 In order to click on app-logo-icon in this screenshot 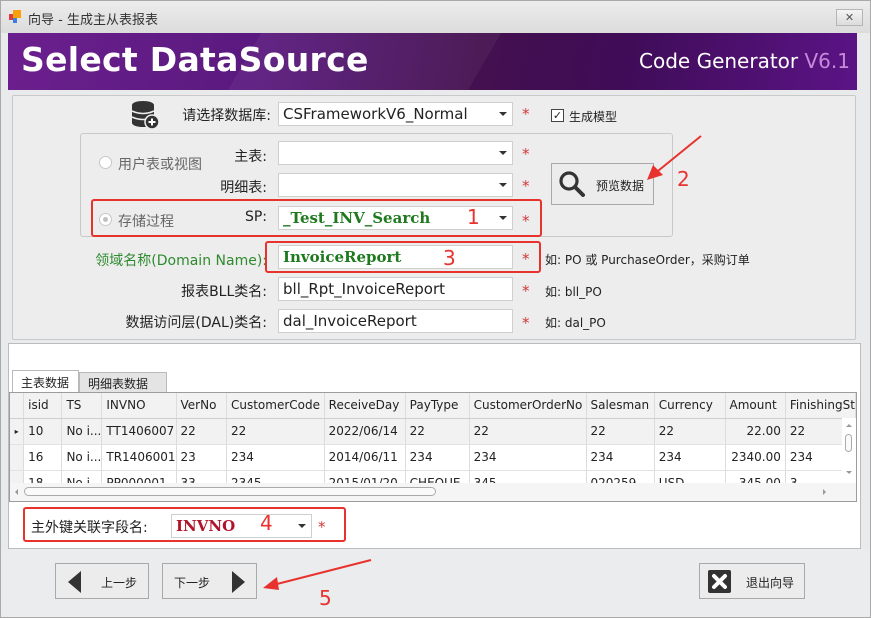, I will do `click(16, 17)`.